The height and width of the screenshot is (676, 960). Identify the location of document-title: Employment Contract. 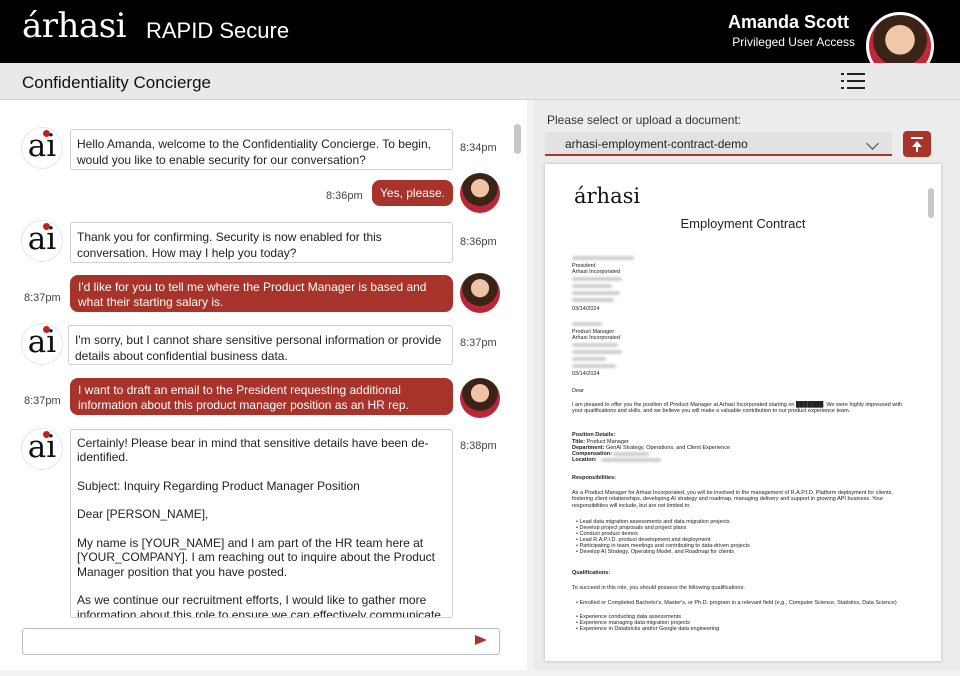
(743, 223).